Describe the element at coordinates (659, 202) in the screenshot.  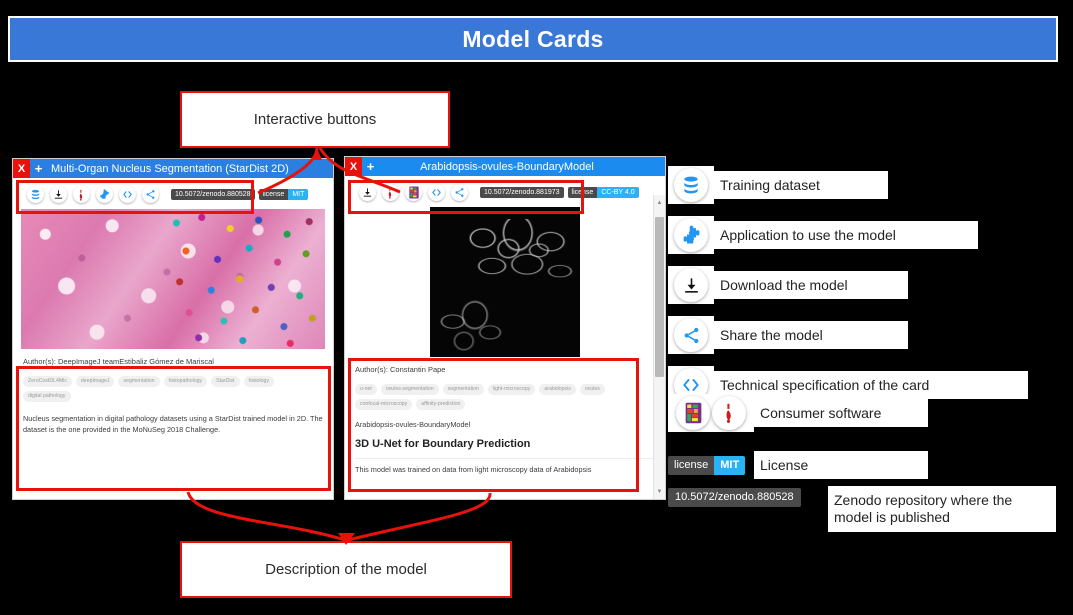
I see `scroll-up-icon: ▲` at that location.